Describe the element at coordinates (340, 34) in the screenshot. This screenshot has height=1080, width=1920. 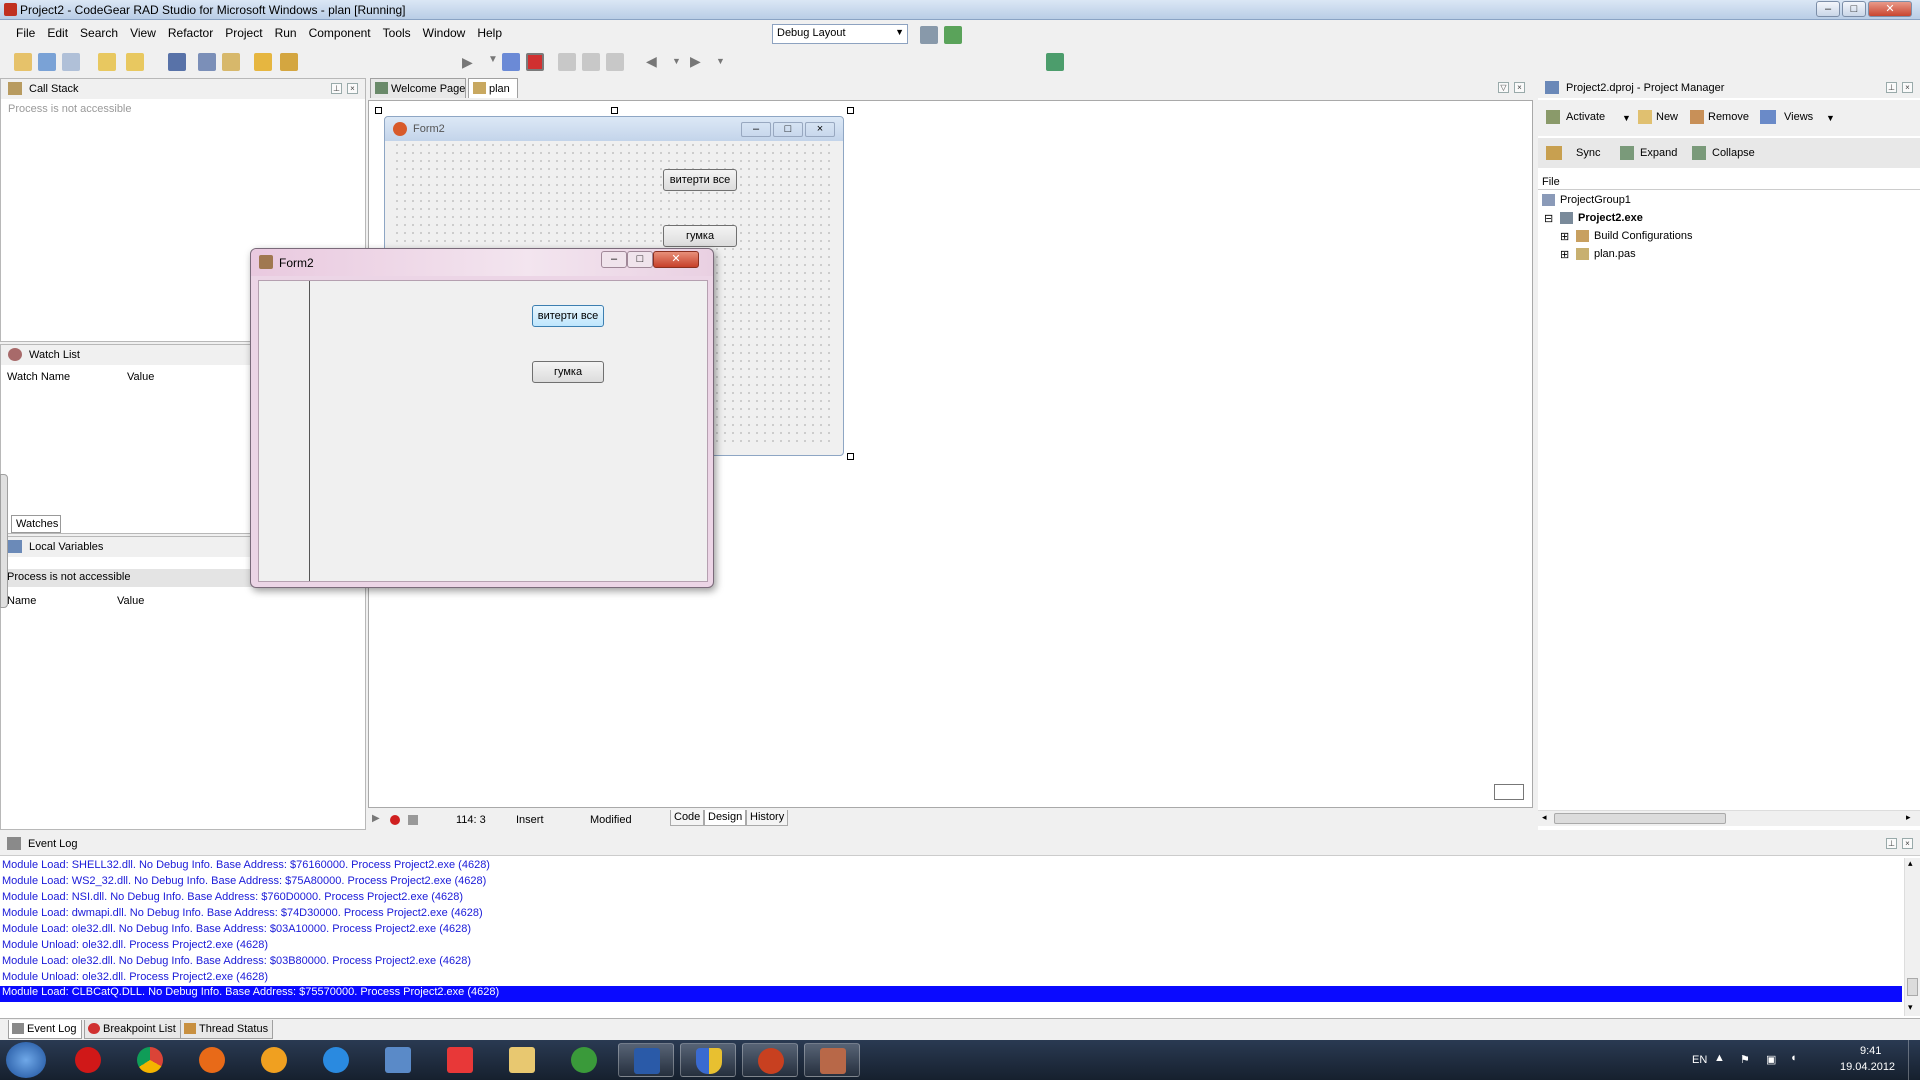
I see `menu-component: Component` at that location.